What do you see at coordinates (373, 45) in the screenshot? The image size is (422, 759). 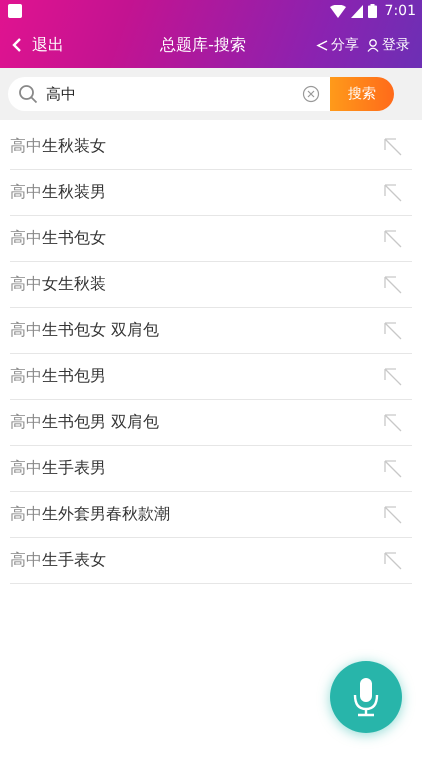 I see `user-icon` at bounding box center [373, 45].